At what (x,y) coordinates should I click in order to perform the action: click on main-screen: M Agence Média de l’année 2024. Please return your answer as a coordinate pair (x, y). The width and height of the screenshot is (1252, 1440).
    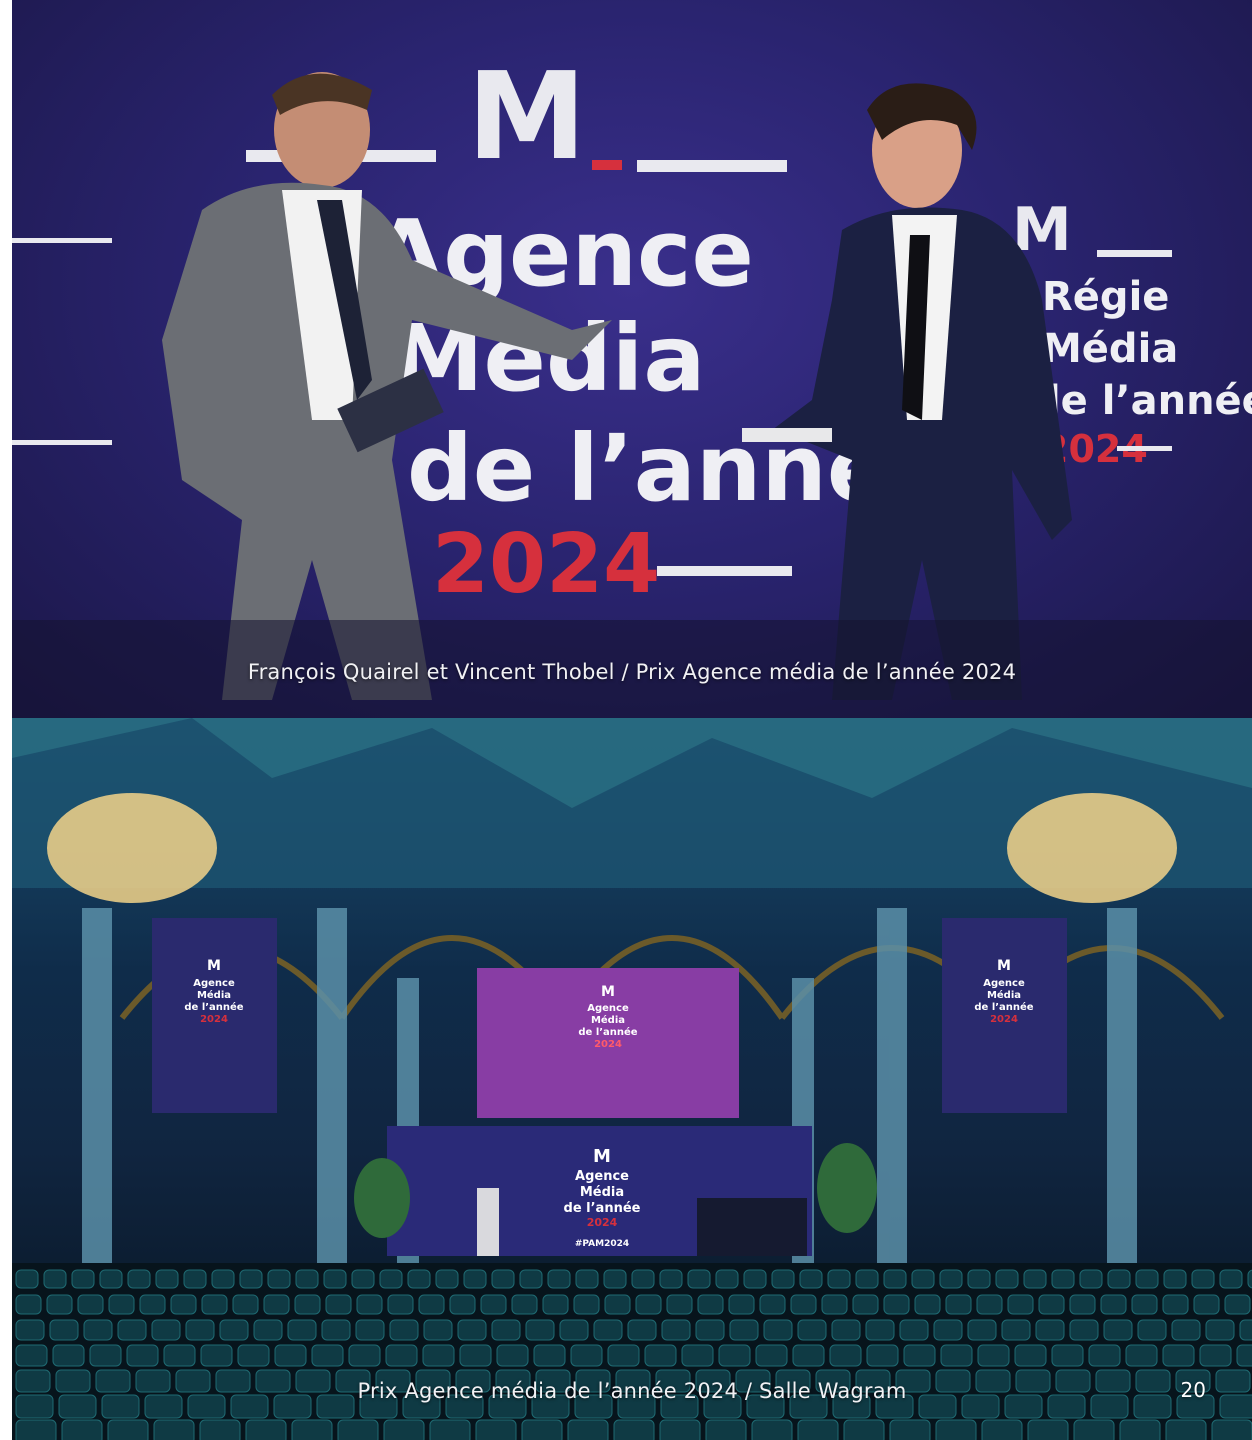
    Looking at the image, I should click on (608, 1043).